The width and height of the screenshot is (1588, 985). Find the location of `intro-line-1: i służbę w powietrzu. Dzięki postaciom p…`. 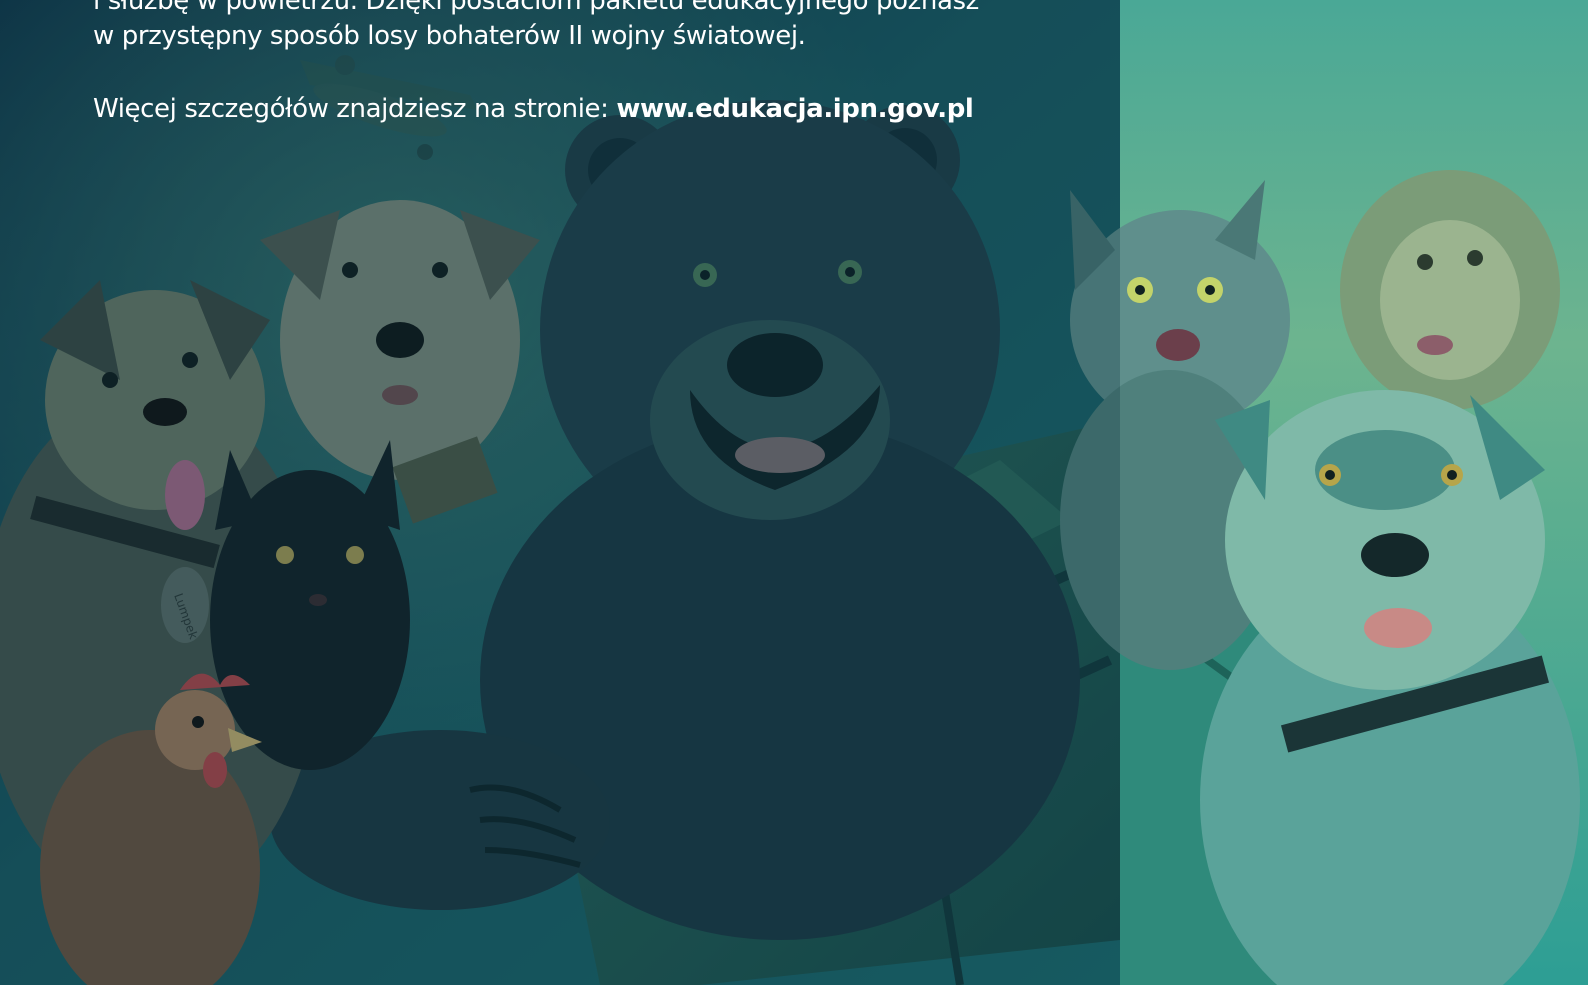

intro-line-1: i służbę w powietrzu. Dzięki postaciom p… is located at coordinates (536, 8).